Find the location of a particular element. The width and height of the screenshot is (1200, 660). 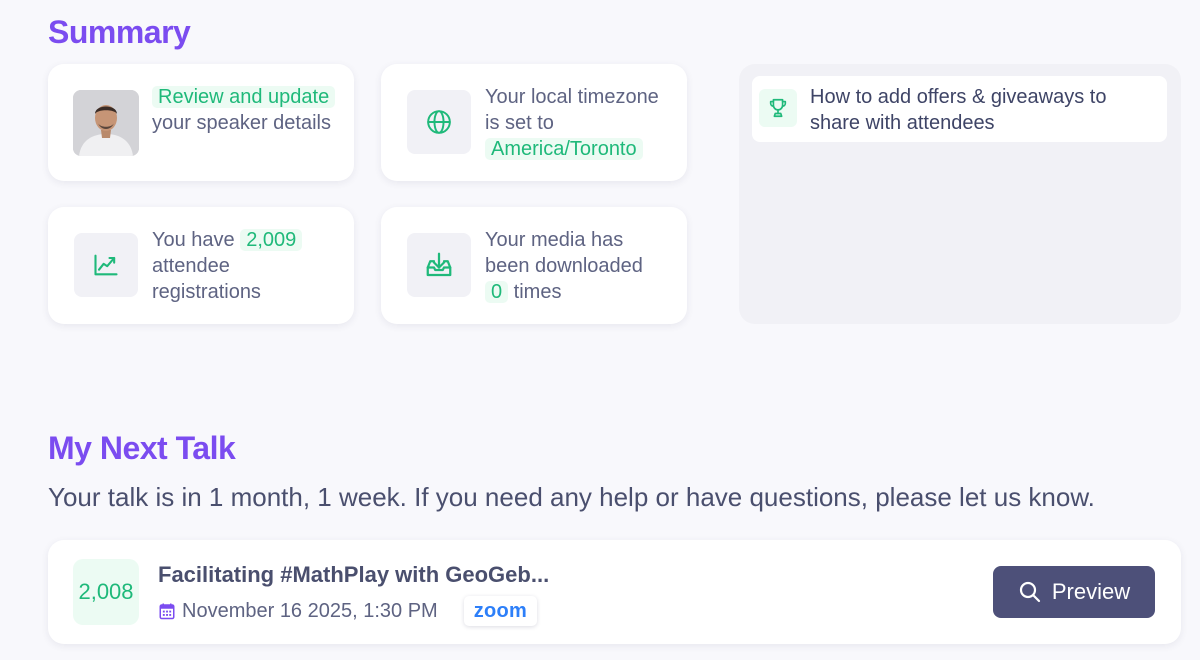

download-icon-box is located at coordinates (439, 265).